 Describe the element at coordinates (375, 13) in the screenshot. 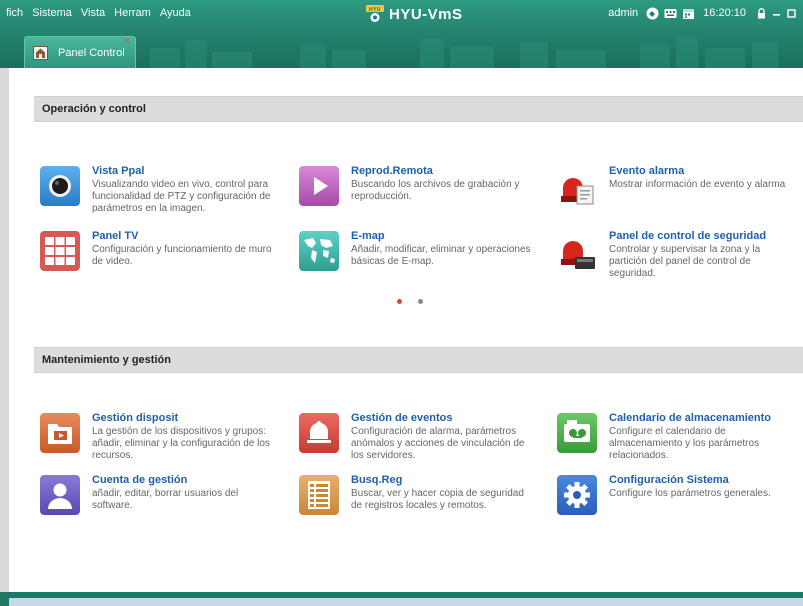

I see `brand-logo-icon: HYU` at that location.